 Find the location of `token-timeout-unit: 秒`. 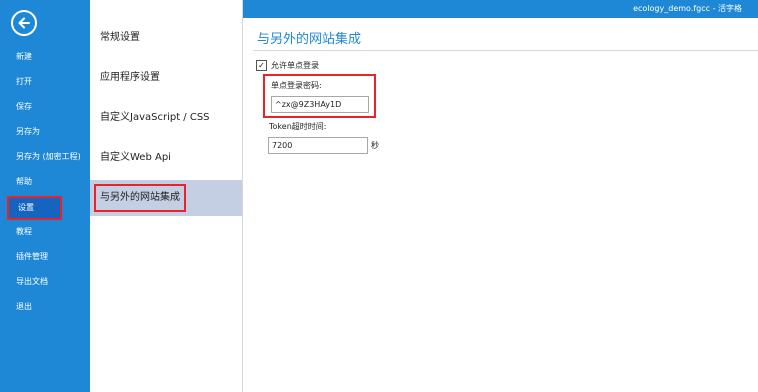

token-timeout-unit: 秒 is located at coordinates (375, 145).